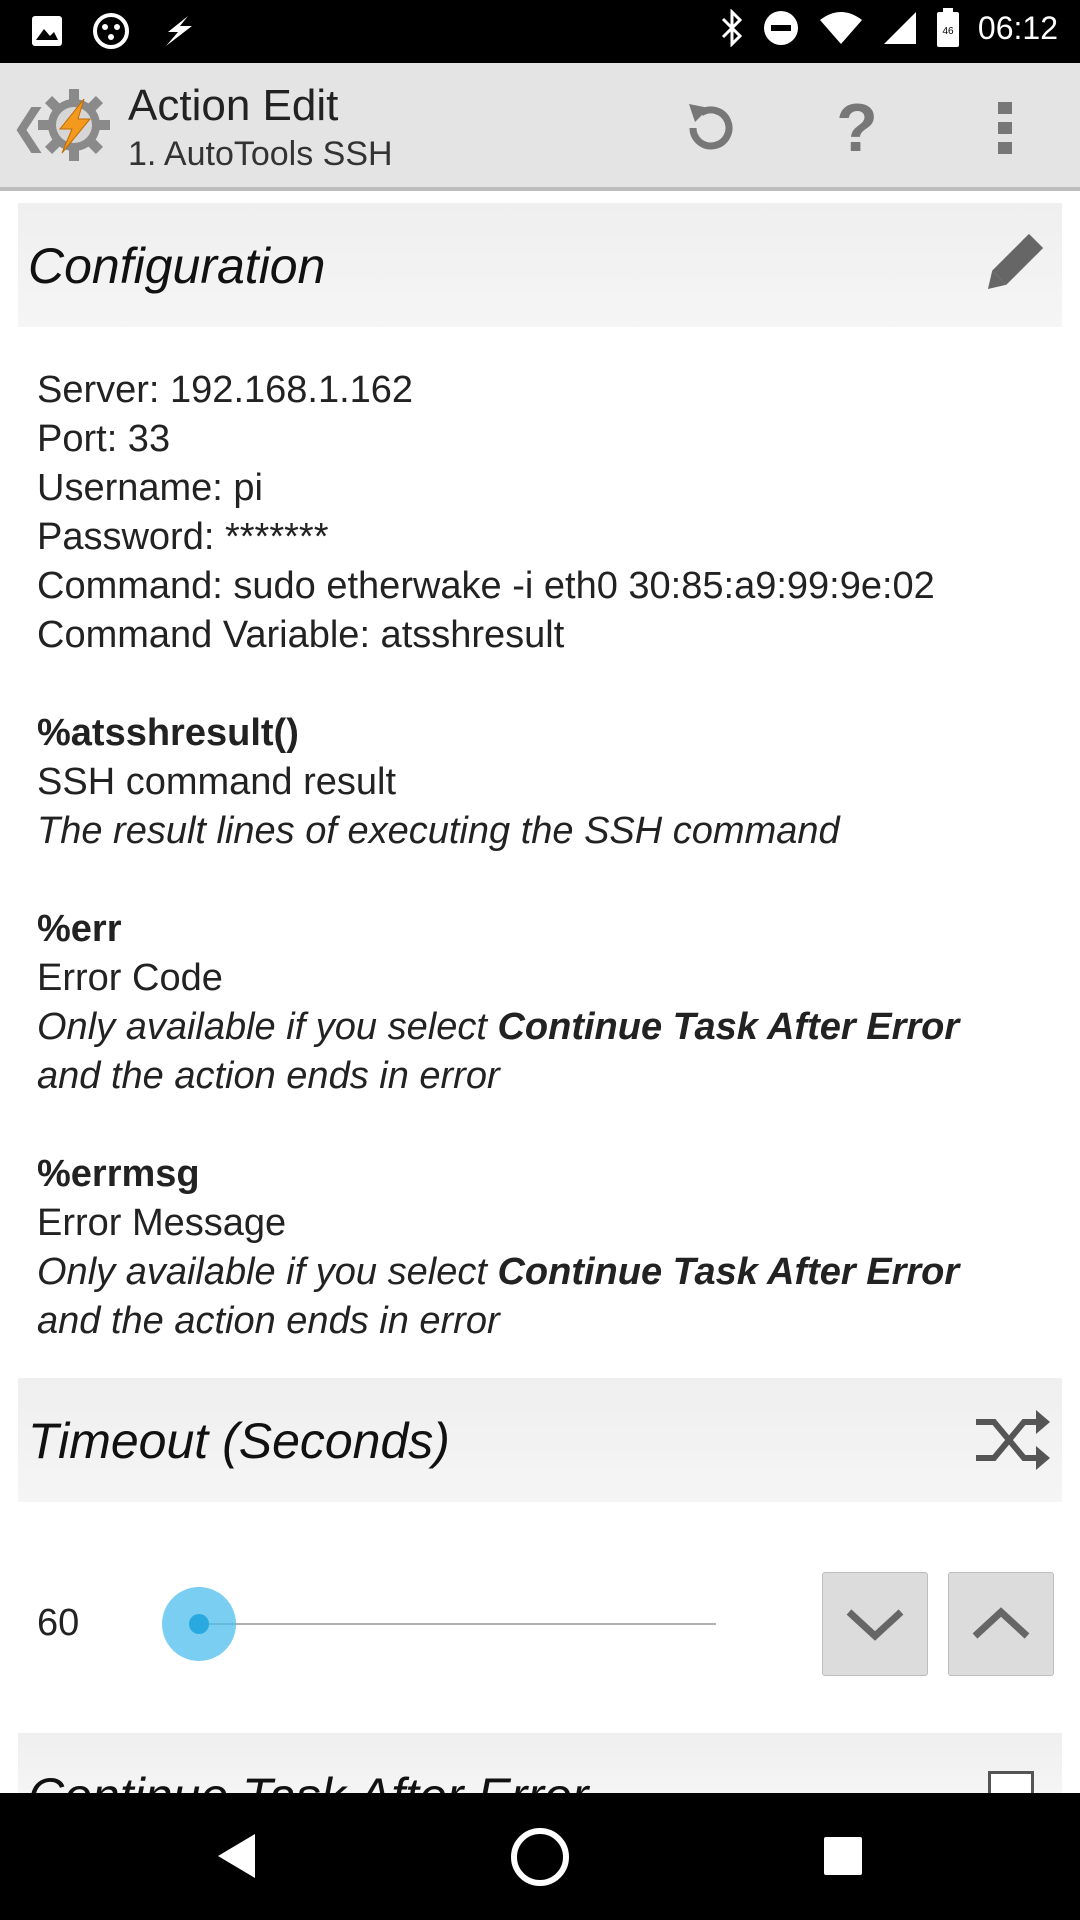  What do you see at coordinates (457, 1624) in the screenshot?
I see `timeout-slider-track` at bounding box center [457, 1624].